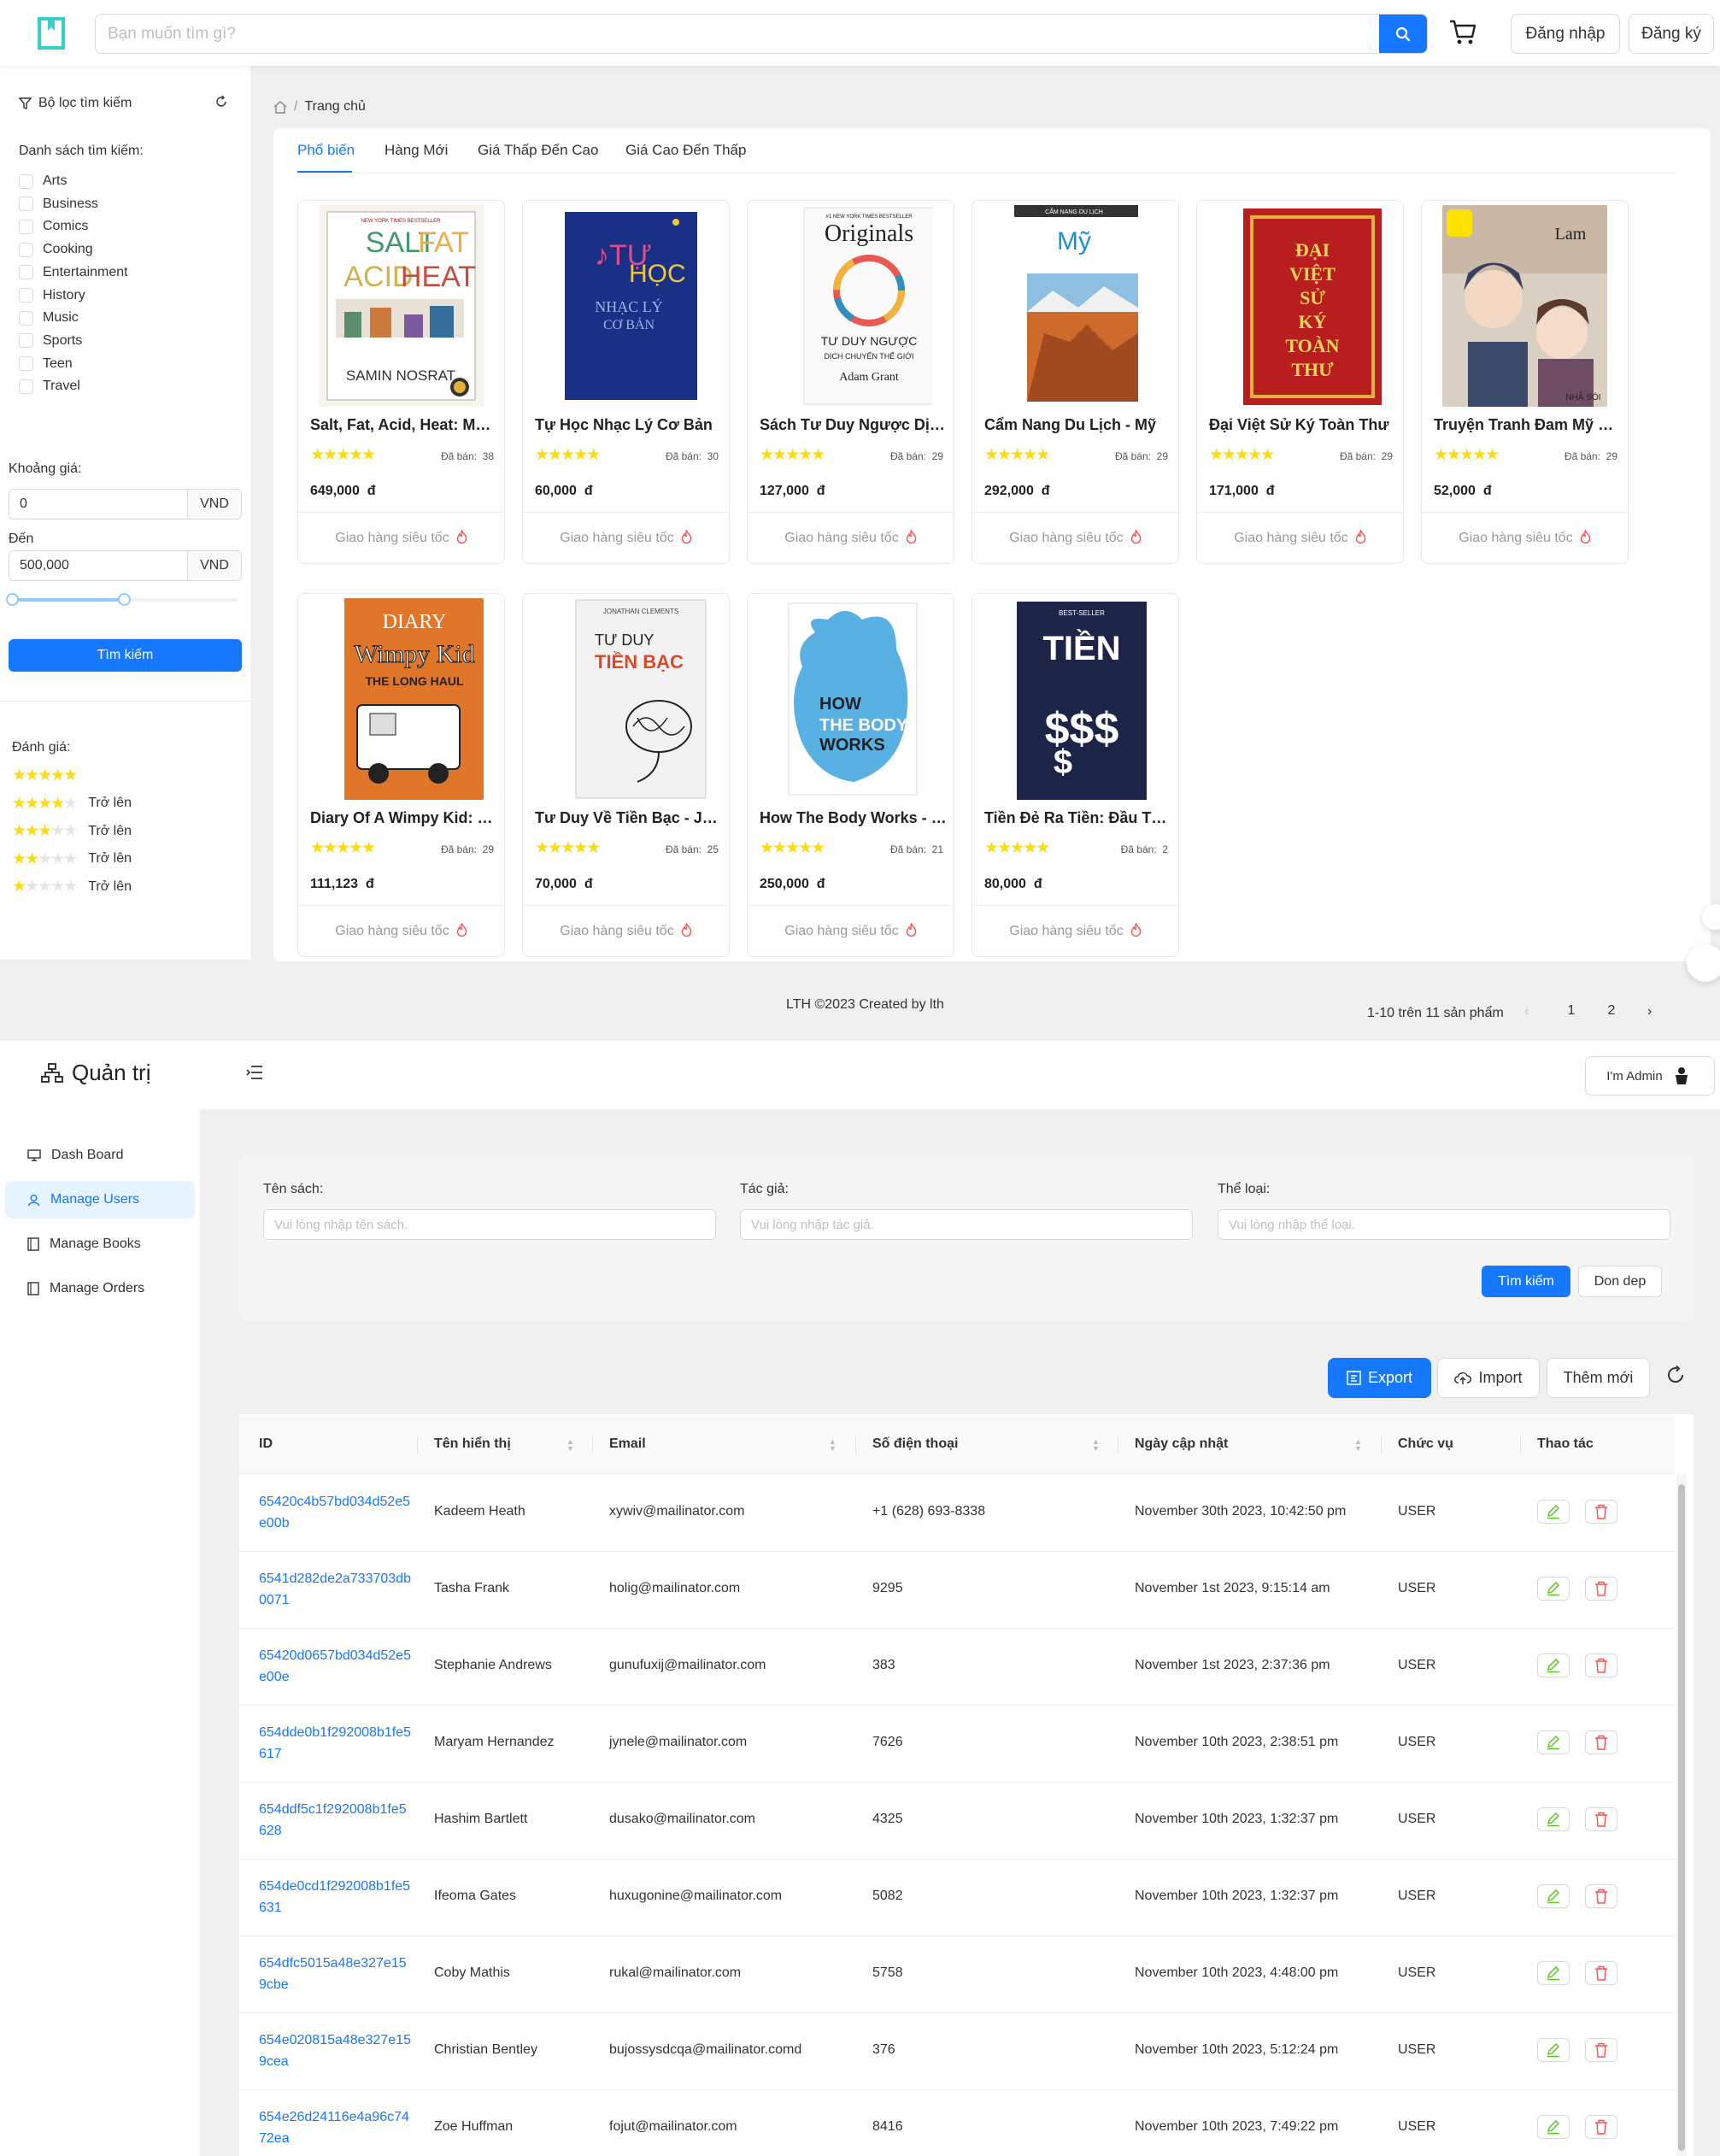  What do you see at coordinates (72, 804) in the screenshot?
I see `rating-filter-4: ★★★★★ Trở lên` at bounding box center [72, 804].